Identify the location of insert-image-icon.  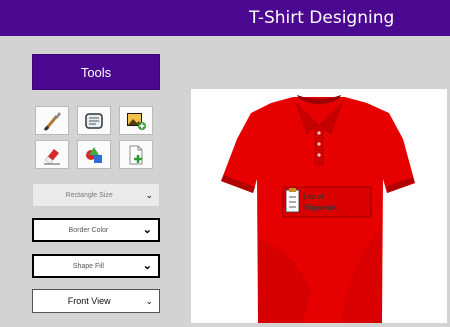
(136, 121).